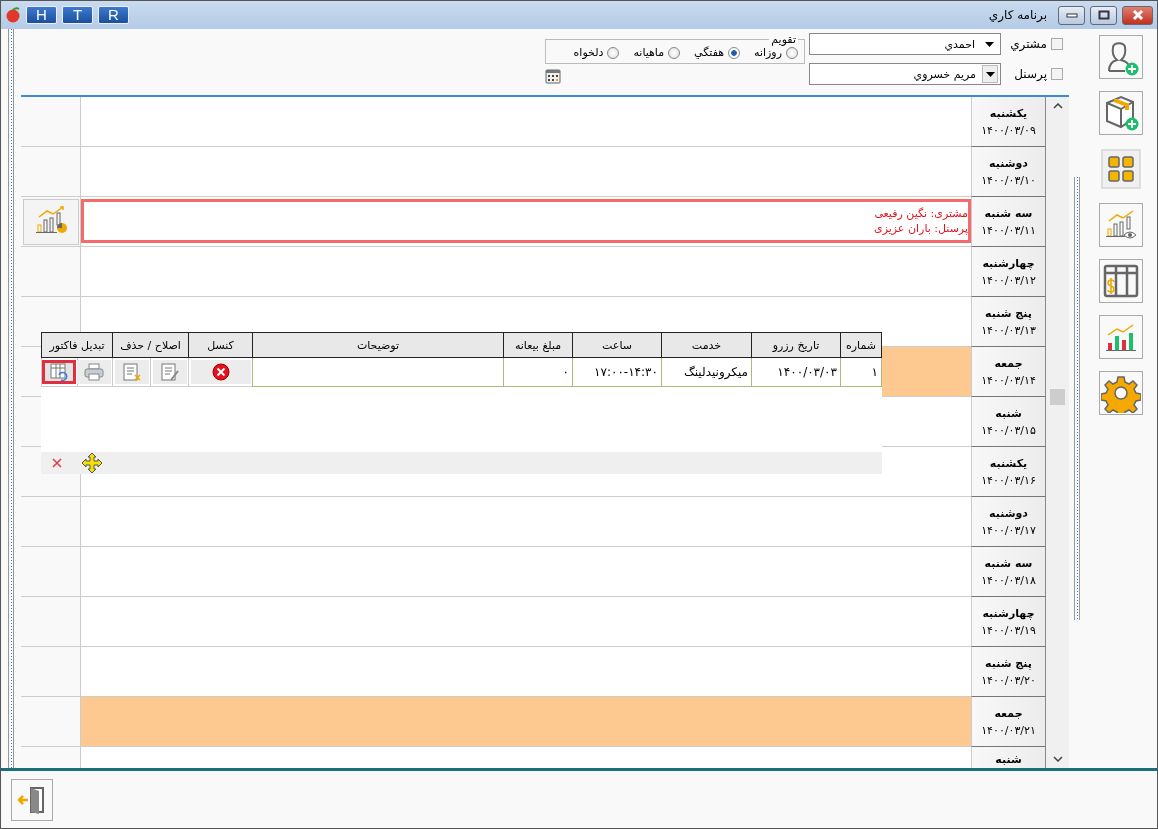 Image resolution: width=1158 pixels, height=829 pixels. I want to click on gear-button, so click(1121, 393).